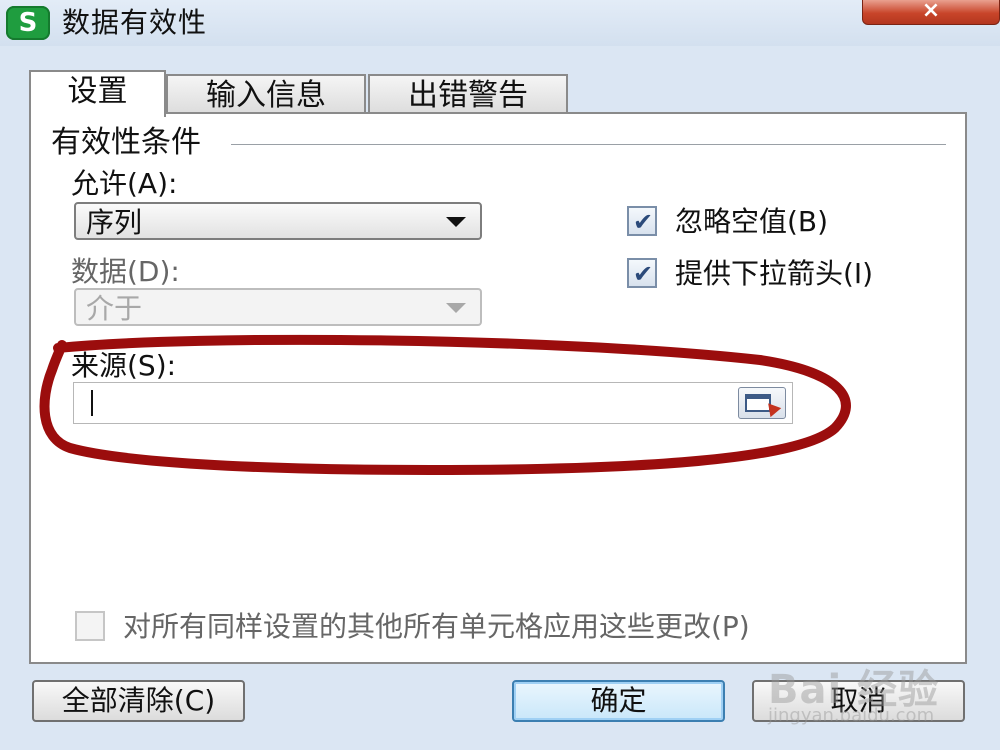 The height and width of the screenshot is (750, 1000). What do you see at coordinates (124, 183) in the screenshot?
I see `allow-label: 允许(A):` at bounding box center [124, 183].